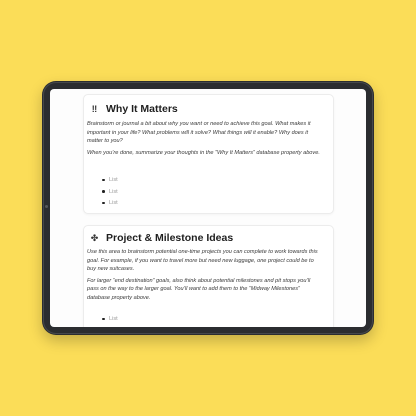 Image resolution: width=416 pixels, height=416 pixels. What do you see at coordinates (142, 109) in the screenshot?
I see `section-title: Why It Matters` at bounding box center [142, 109].